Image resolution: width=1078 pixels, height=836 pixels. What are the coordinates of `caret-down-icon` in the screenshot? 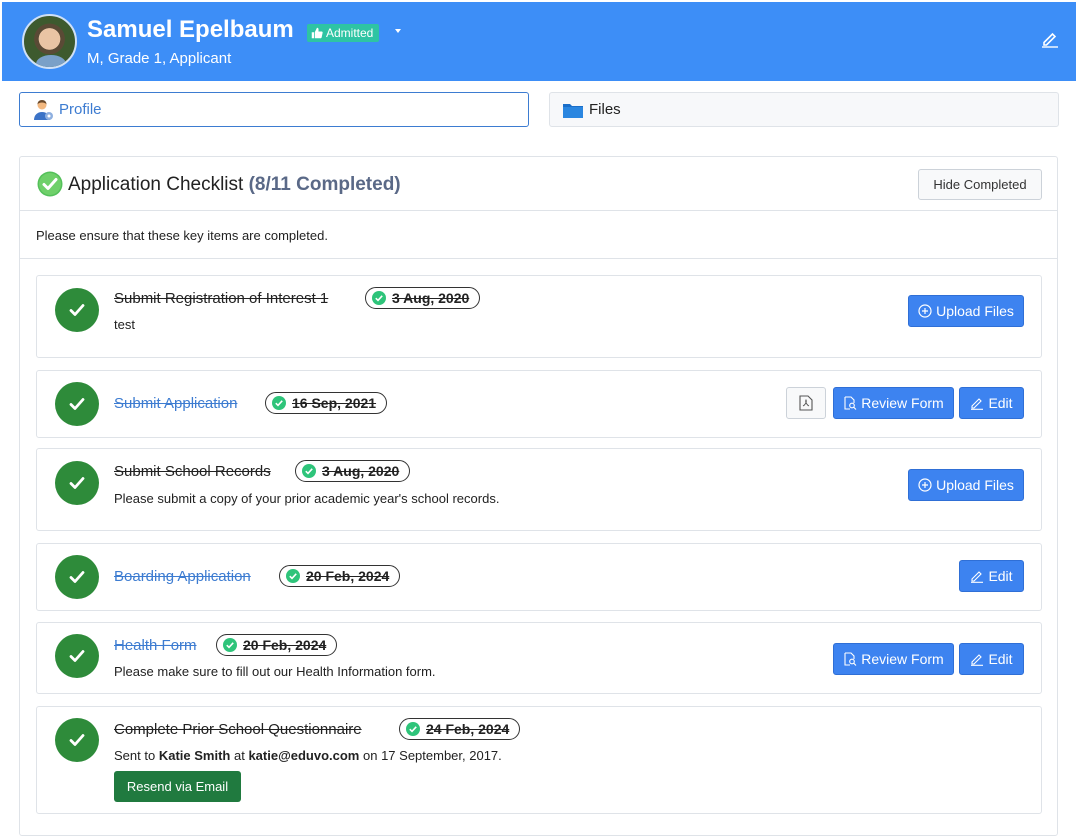 It's located at (398, 31).